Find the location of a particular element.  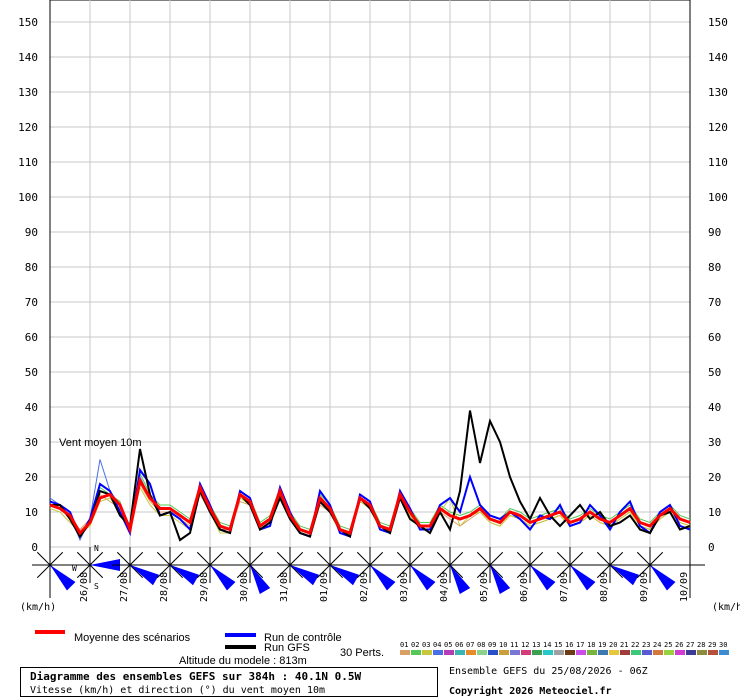

ytick-label-left: 40 is located at coordinates (31, 407).